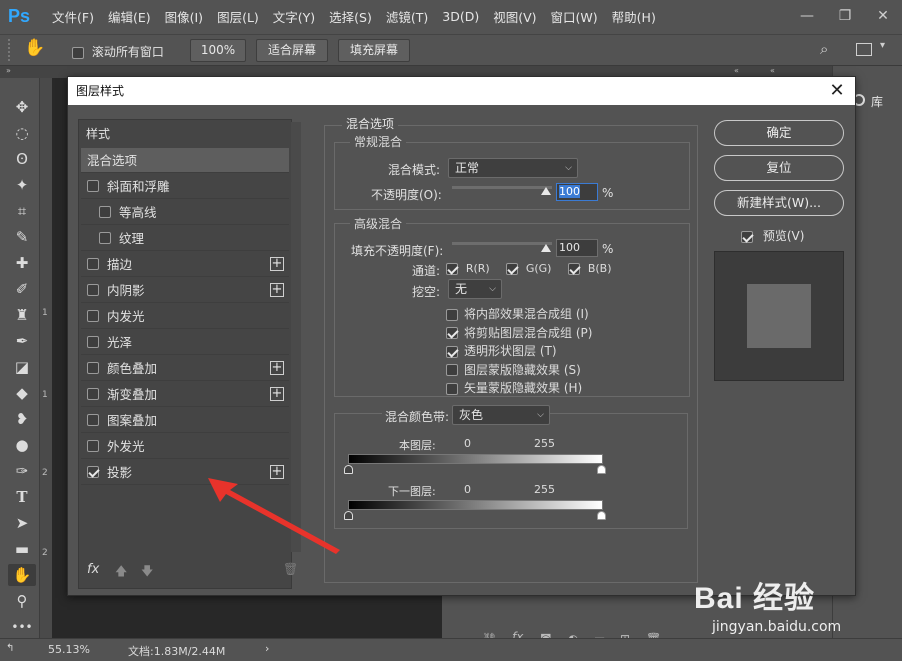 This screenshot has width=902, height=661. What do you see at coordinates (374, 50) in the screenshot?
I see `fill-screen-button: 填充屏幕` at bounding box center [374, 50].